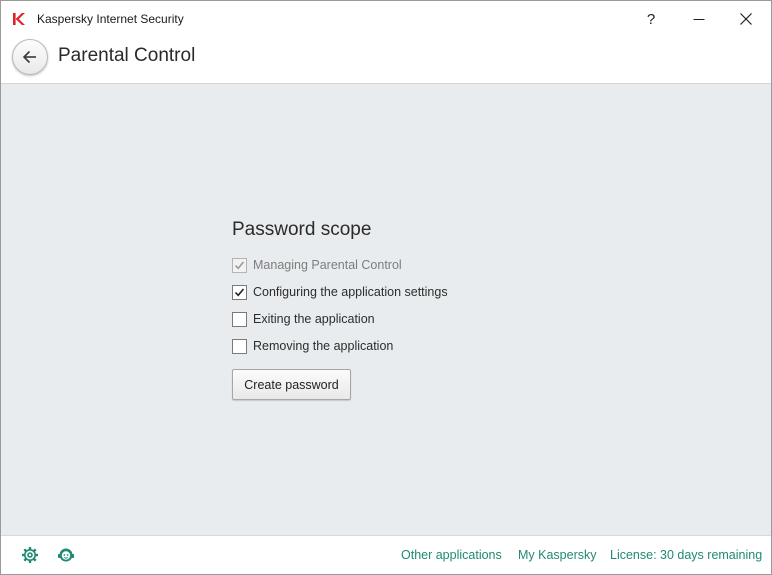  What do you see at coordinates (302, 229) in the screenshot?
I see `section-title: Password scope` at bounding box center [302, 229].